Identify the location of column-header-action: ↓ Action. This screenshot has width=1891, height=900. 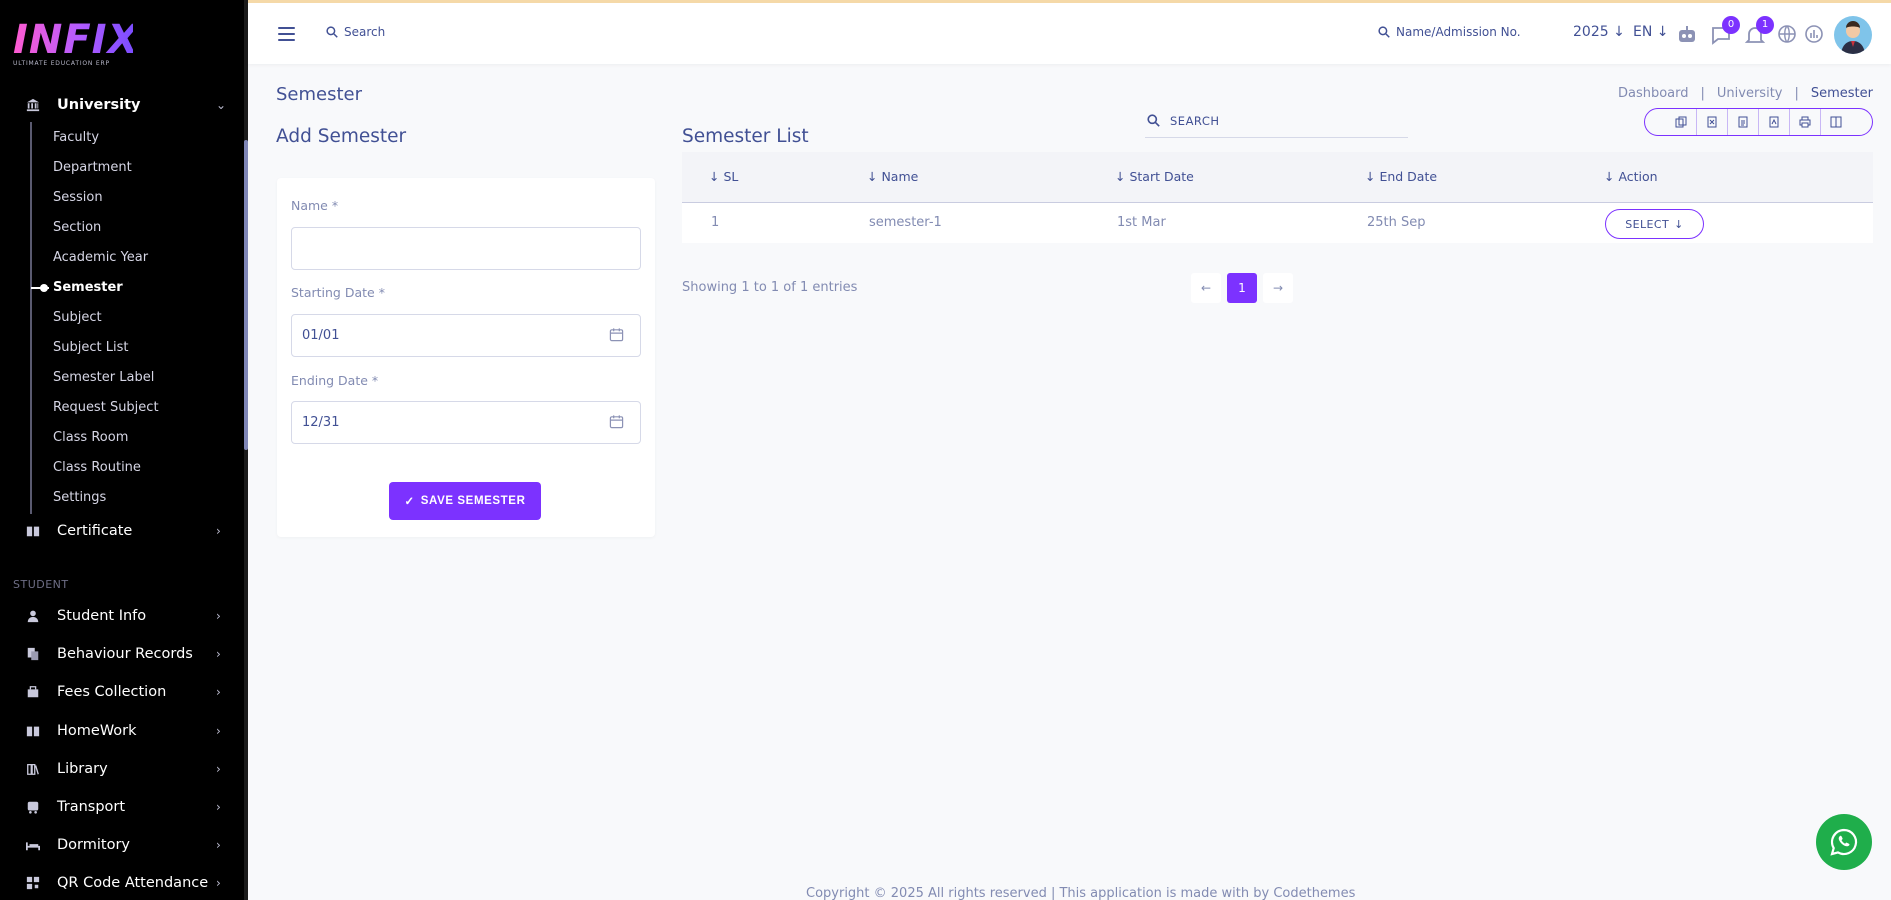
(1631, 176).